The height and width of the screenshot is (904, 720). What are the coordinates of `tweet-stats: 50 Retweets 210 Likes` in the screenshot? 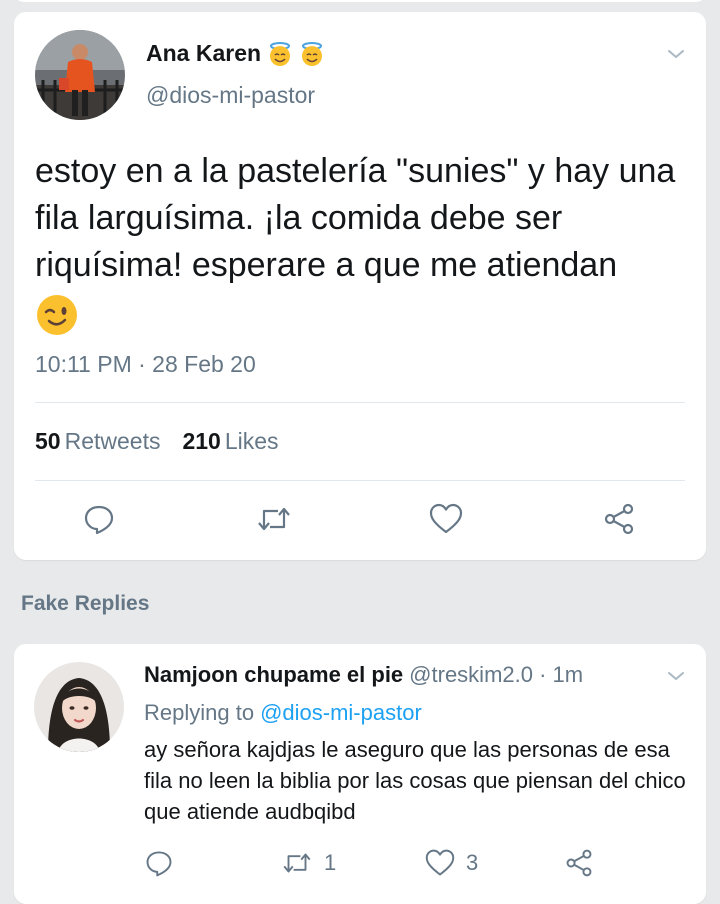 It's located at (157, 441).